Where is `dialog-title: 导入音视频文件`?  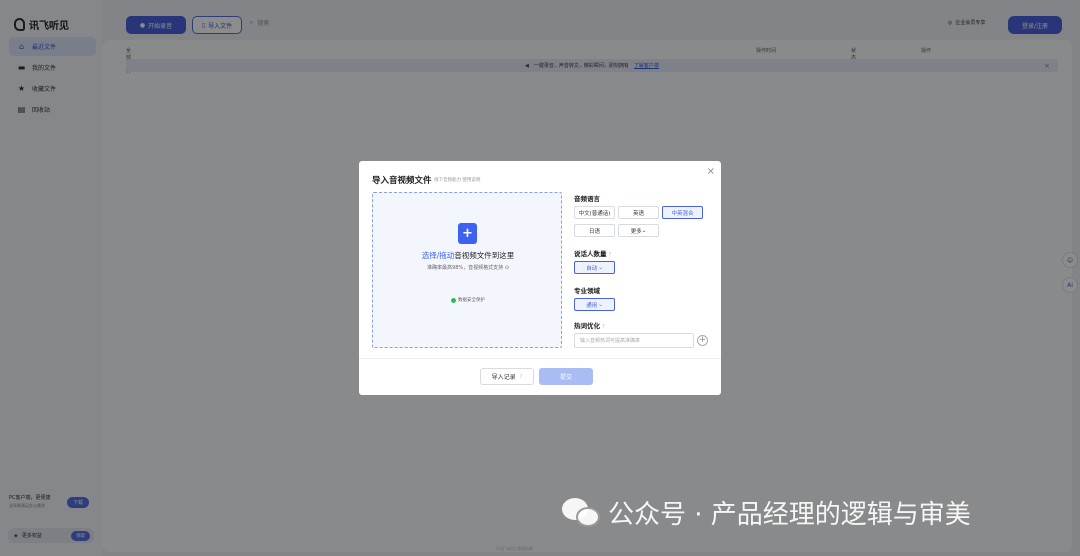 dialog-title: 导入音视频文件 is located at coordinates (402, 181).